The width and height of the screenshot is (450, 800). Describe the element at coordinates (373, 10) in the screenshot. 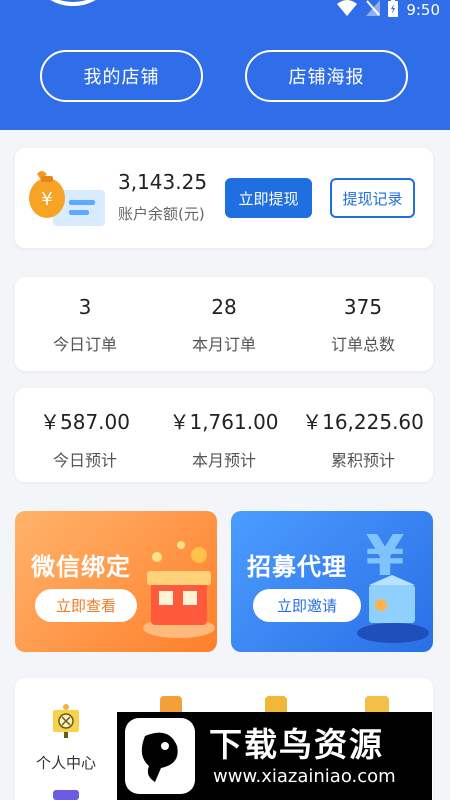

I see `signal-icon` at that location.